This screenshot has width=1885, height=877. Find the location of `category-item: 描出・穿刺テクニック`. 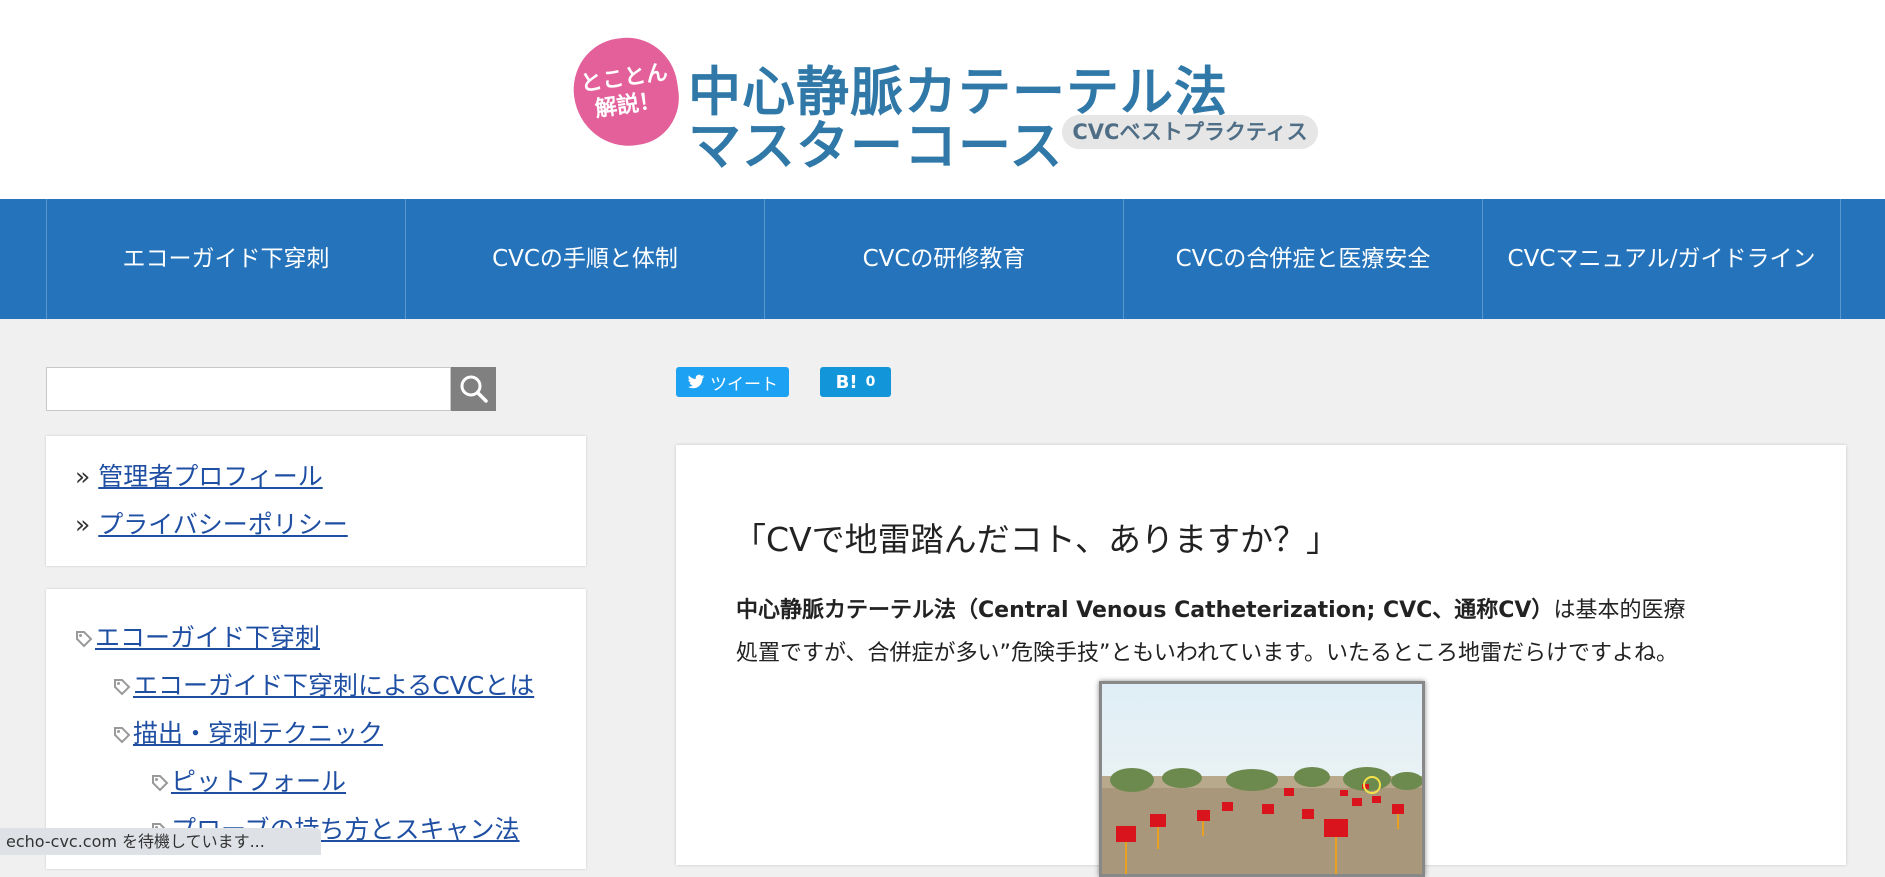

category-item: 描出・穿刺テクニック is located at coordinates (248, 732).